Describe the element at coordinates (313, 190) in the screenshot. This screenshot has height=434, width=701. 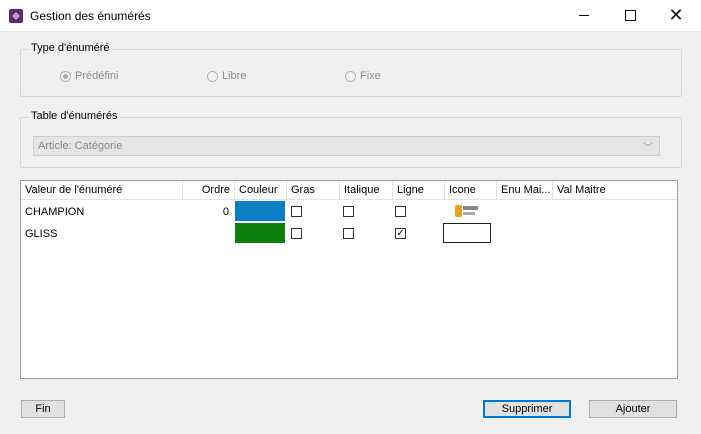
I see `col-header-gras: Gras` at that location.